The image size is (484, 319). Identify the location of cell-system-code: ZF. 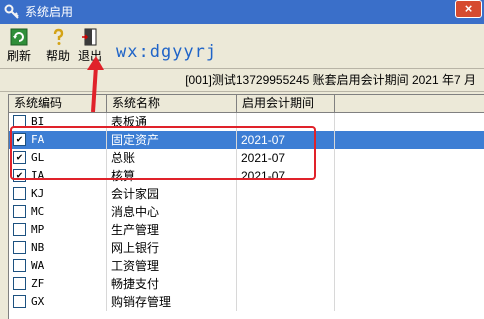
(58, 284).